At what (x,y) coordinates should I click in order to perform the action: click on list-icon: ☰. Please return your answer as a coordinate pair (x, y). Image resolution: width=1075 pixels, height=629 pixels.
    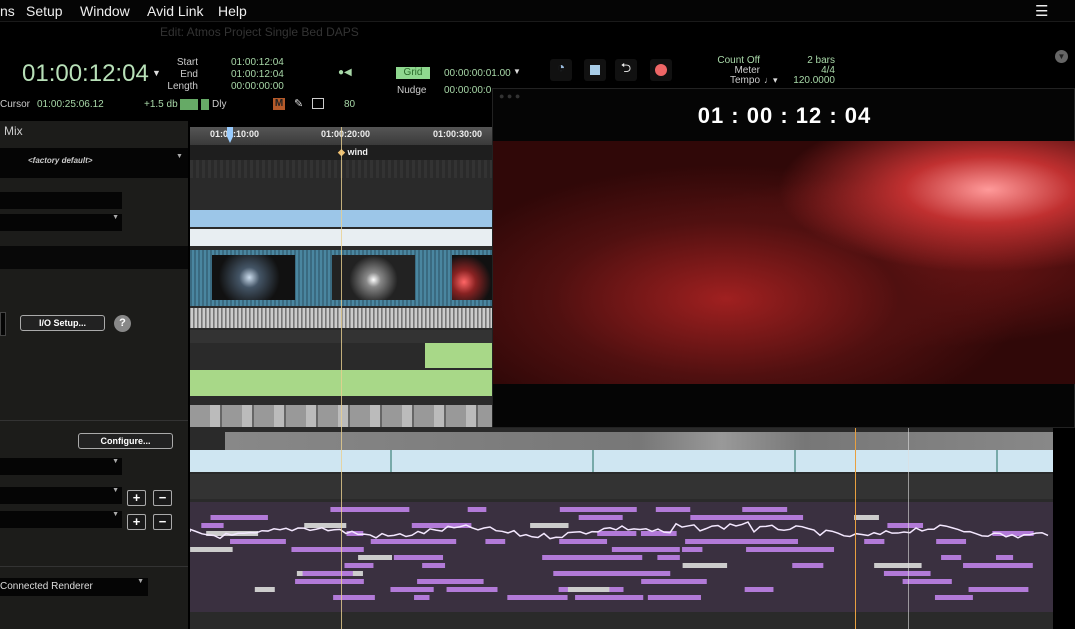
    Looking at the image, I should click on (1041, 11).